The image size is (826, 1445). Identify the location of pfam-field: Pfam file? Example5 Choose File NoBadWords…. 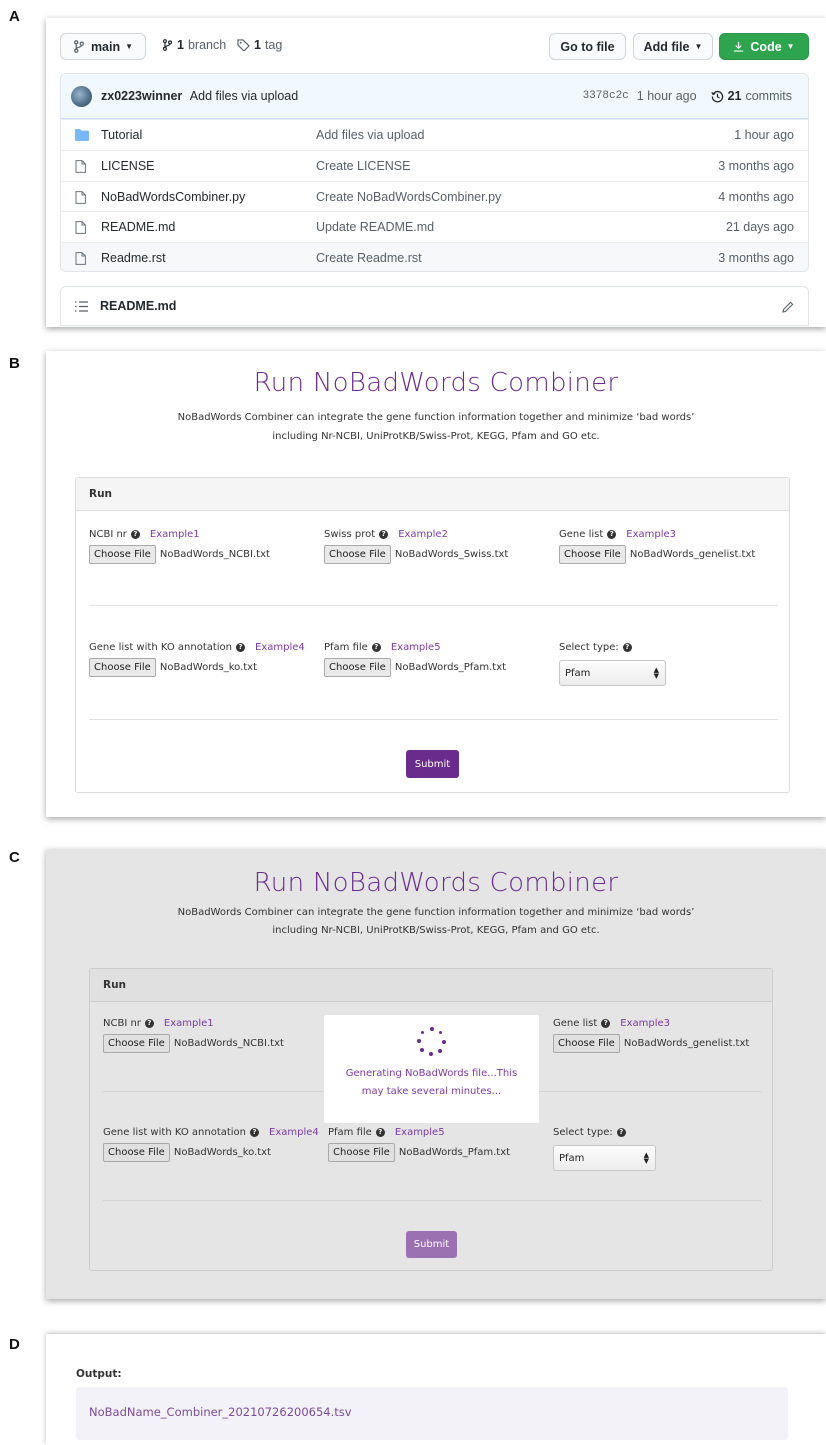
(415, 658).